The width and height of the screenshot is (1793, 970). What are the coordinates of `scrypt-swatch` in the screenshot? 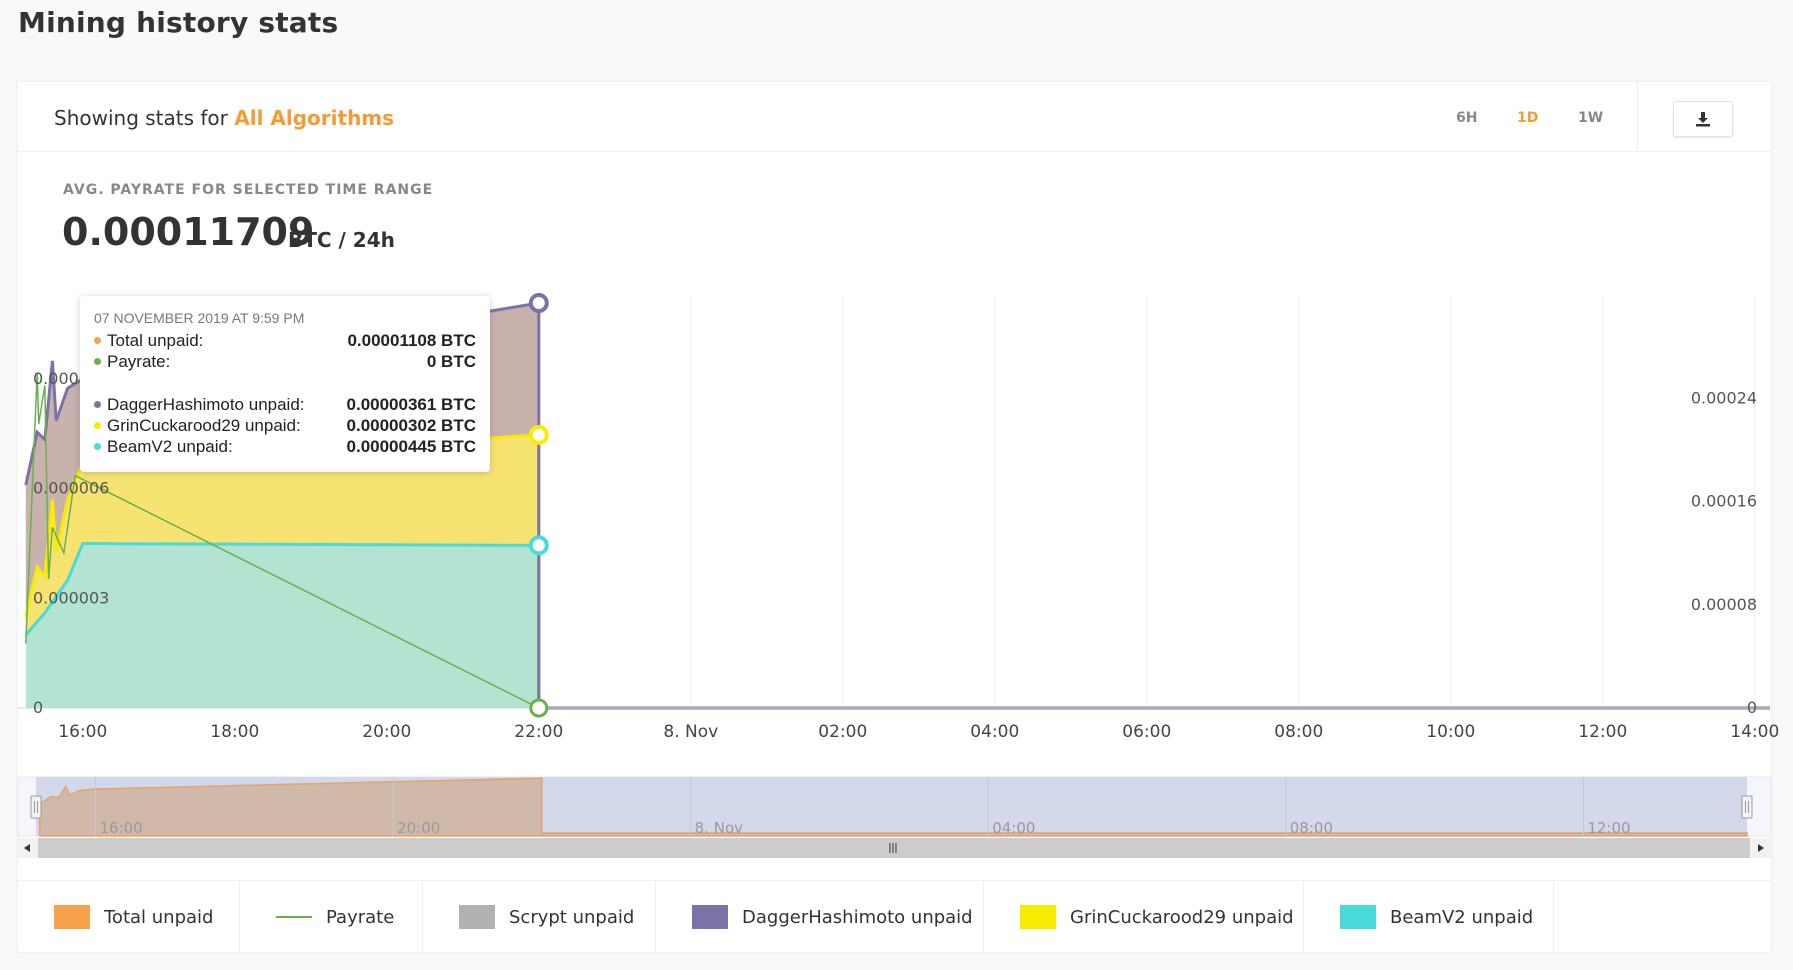 It's located at (477, 917).